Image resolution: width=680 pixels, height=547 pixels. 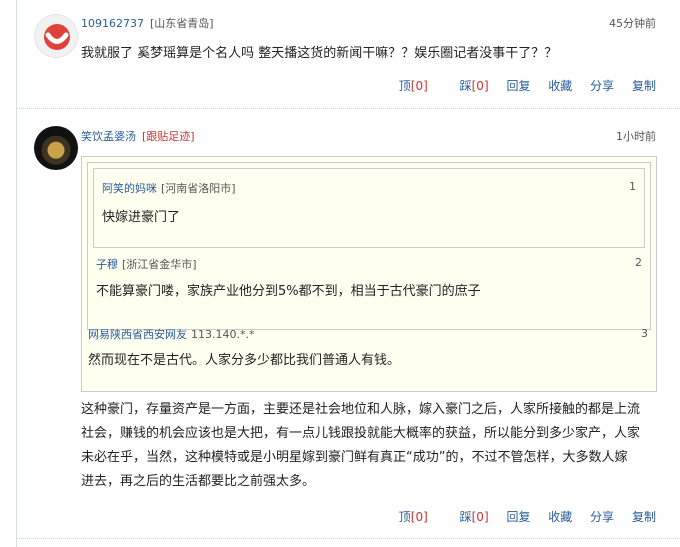 What do you see at coordinates (147, 23) in the screenshot?
I see `comment-header: 109162737 [山东省青岛]` at bounding box center [147, 23].